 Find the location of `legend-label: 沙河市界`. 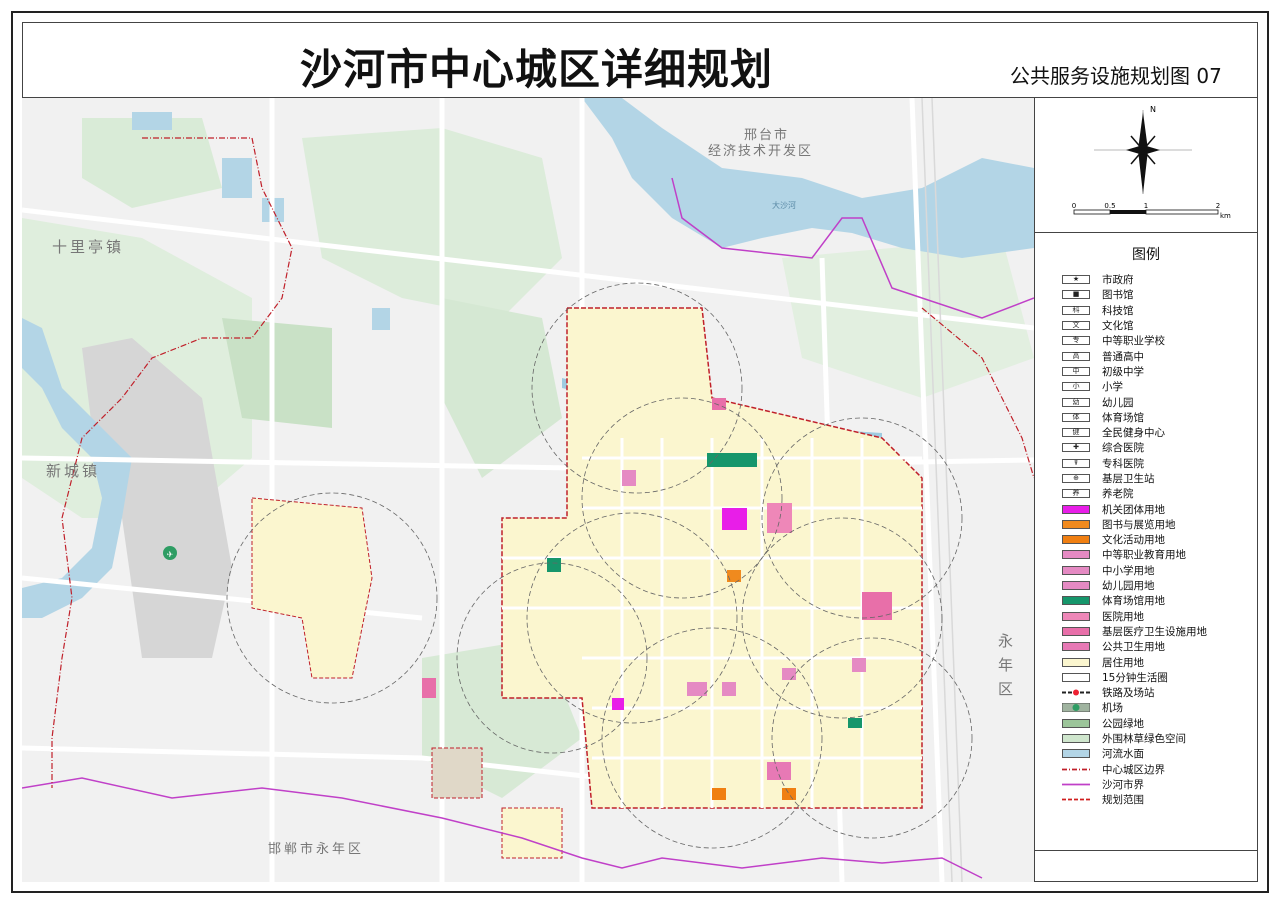

legend-label: 沙河市界 is located at coordinates (1123, 784).